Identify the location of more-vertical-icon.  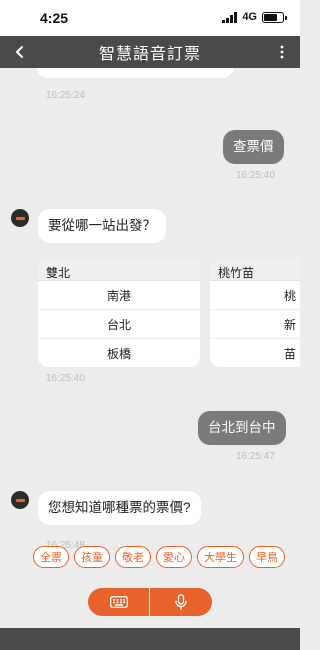
(282, 52).